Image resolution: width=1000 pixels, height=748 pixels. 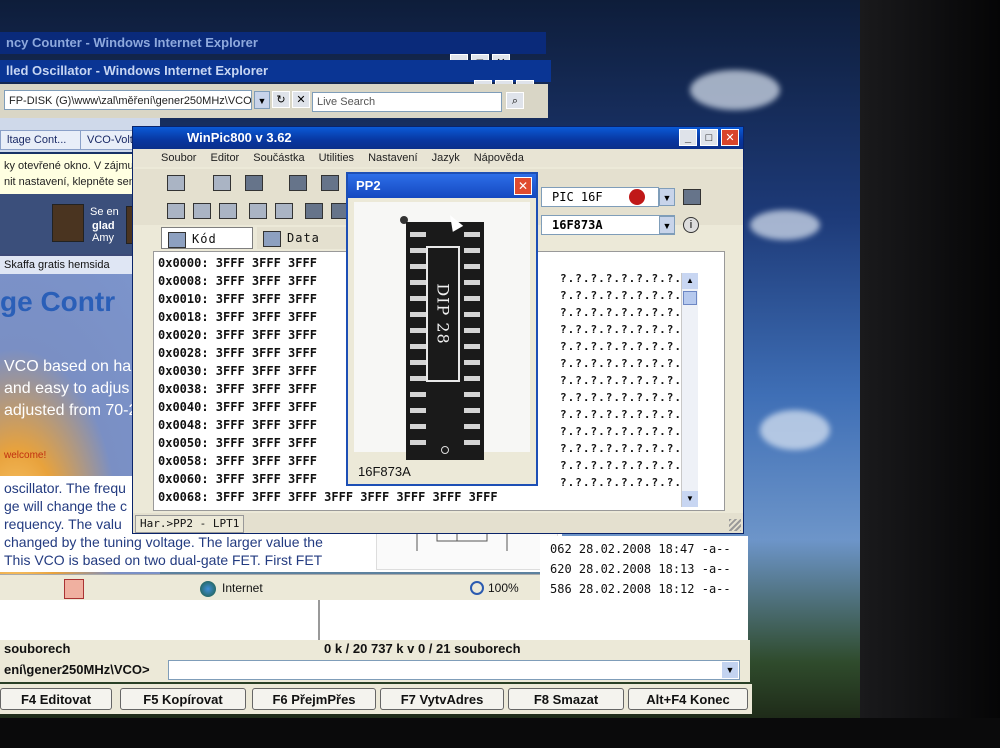 What do you see at coordinates (692, 197) in the screenshot?
I see `detect-device-icon` at bounding box center [692, 197].